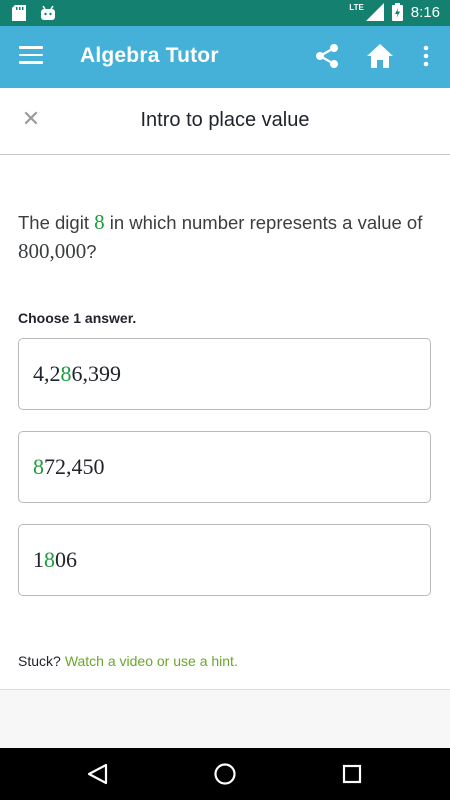  I want to click on app-bar: Algebra Tutor, so click(225, 57).